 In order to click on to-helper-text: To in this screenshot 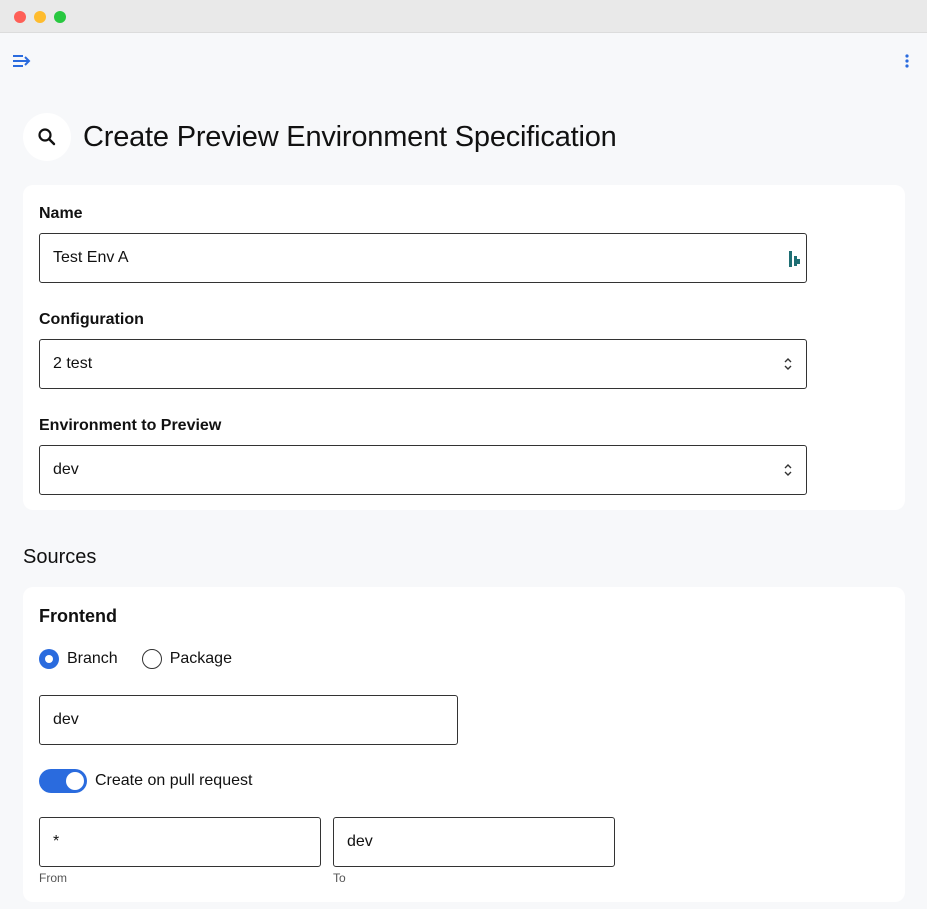, I will do `click(339, 878)`.